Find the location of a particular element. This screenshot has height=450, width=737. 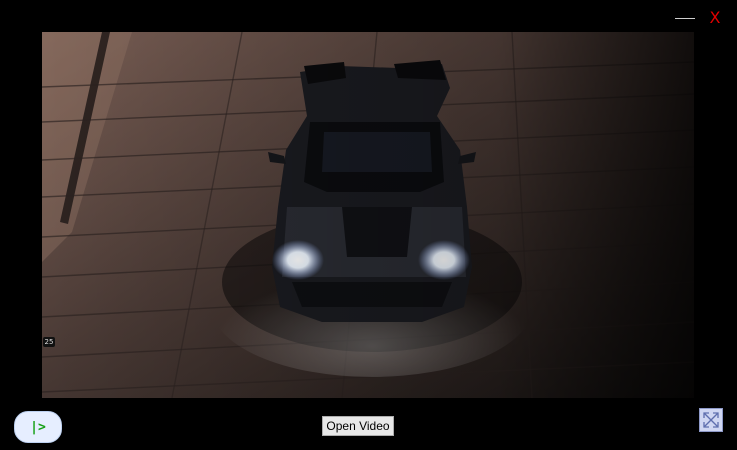

fullscreen-button is located at coordinates (711, 420).